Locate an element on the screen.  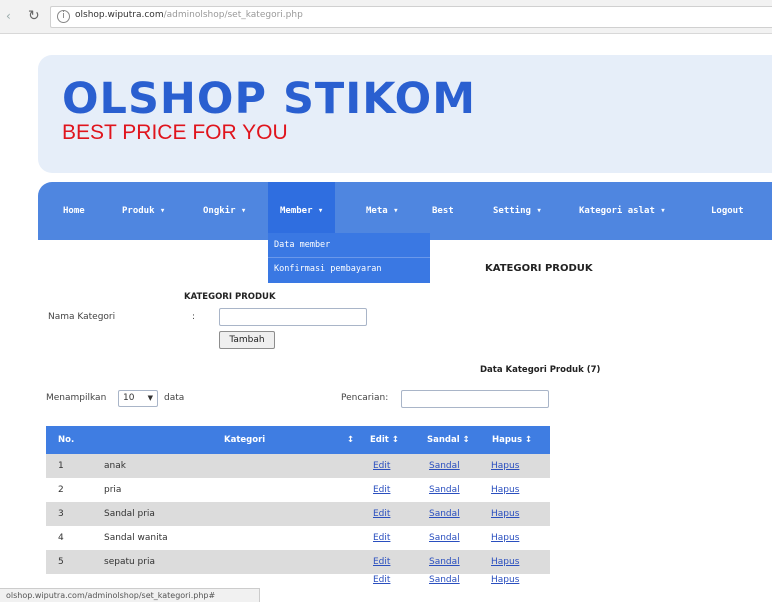
col-edit: Edit ↕ is located at coordinates (384, 440).